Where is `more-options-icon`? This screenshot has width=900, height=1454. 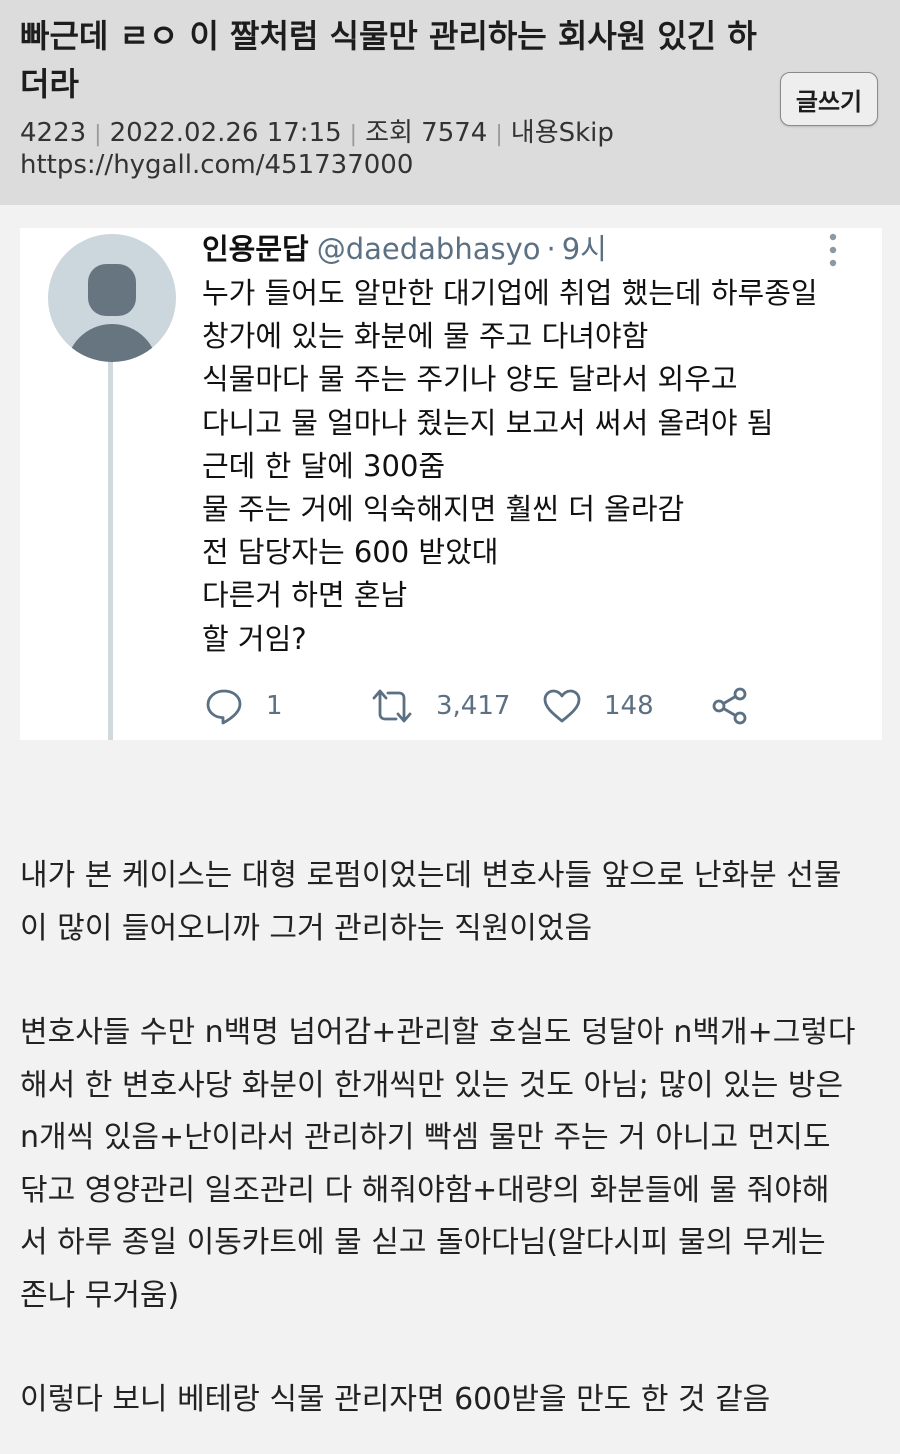
more-options-icon is located at coordinates (833, 250).